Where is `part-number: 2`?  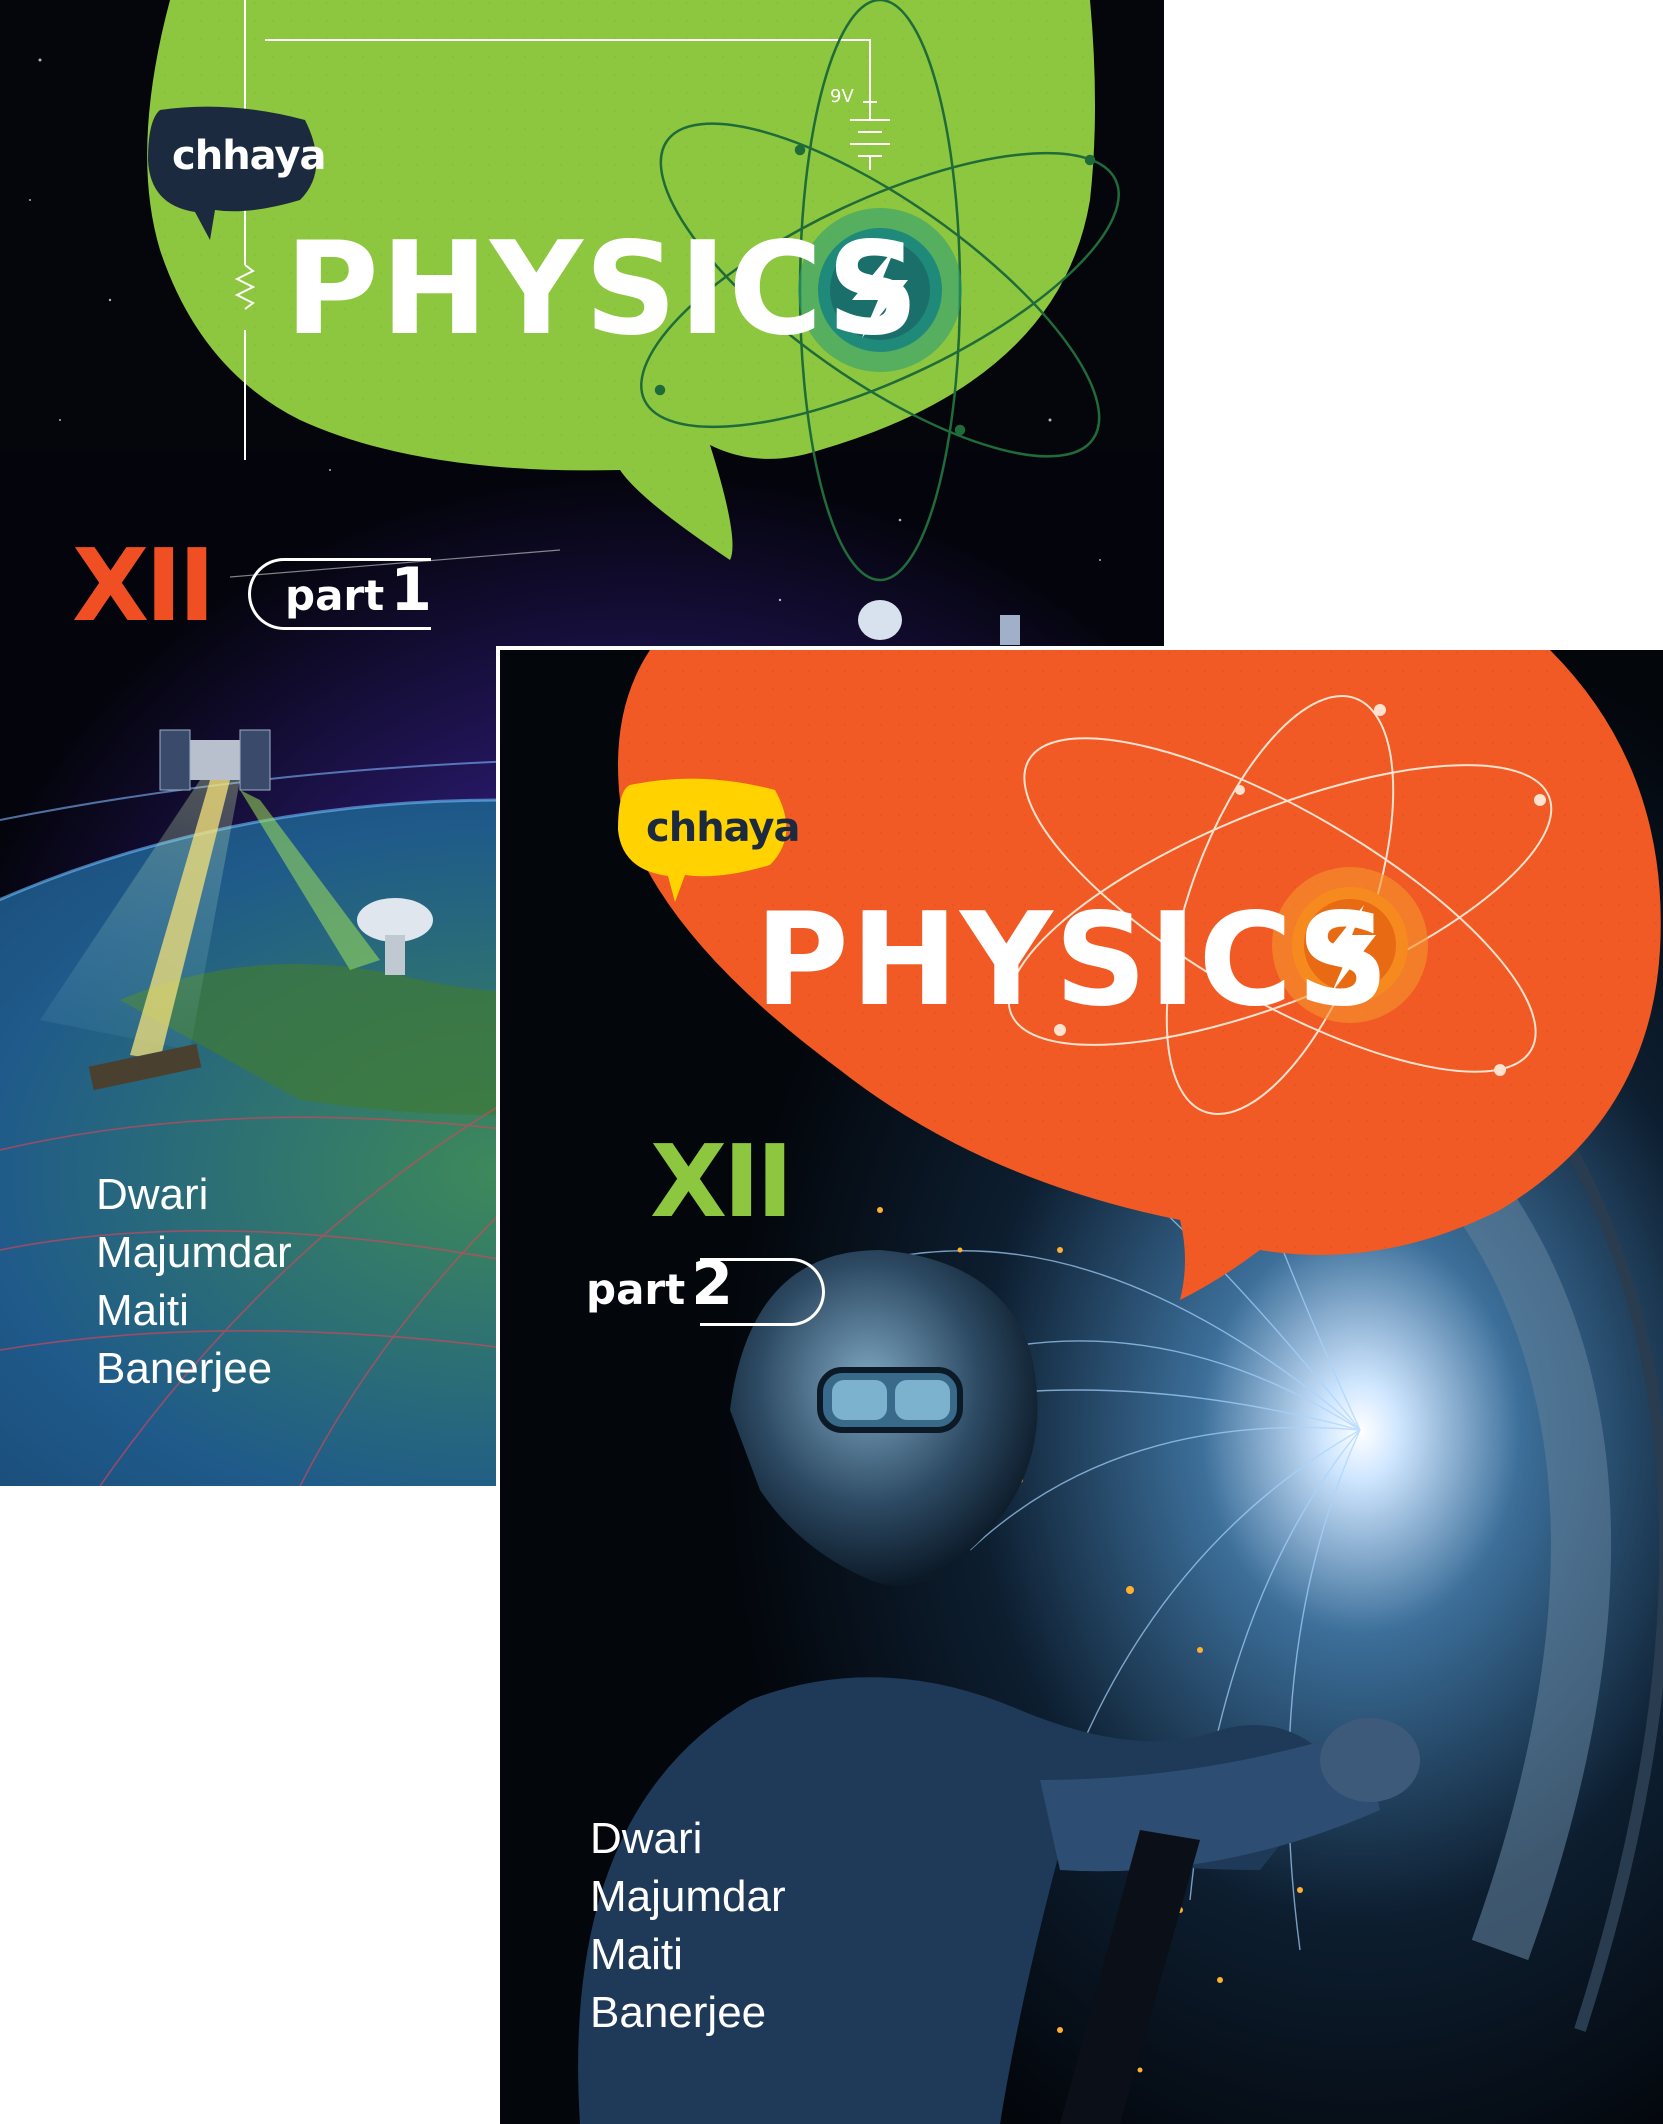
part-number: 2 is located at coordinates (712, 1284).